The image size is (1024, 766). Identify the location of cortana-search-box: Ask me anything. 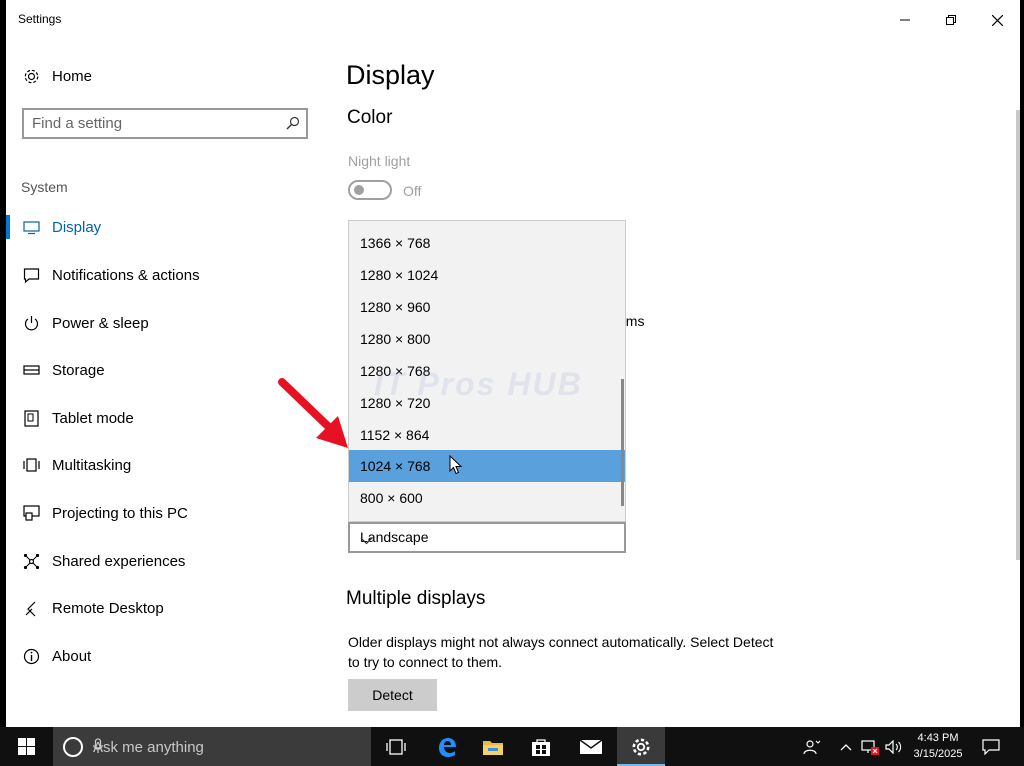
(212, 746).